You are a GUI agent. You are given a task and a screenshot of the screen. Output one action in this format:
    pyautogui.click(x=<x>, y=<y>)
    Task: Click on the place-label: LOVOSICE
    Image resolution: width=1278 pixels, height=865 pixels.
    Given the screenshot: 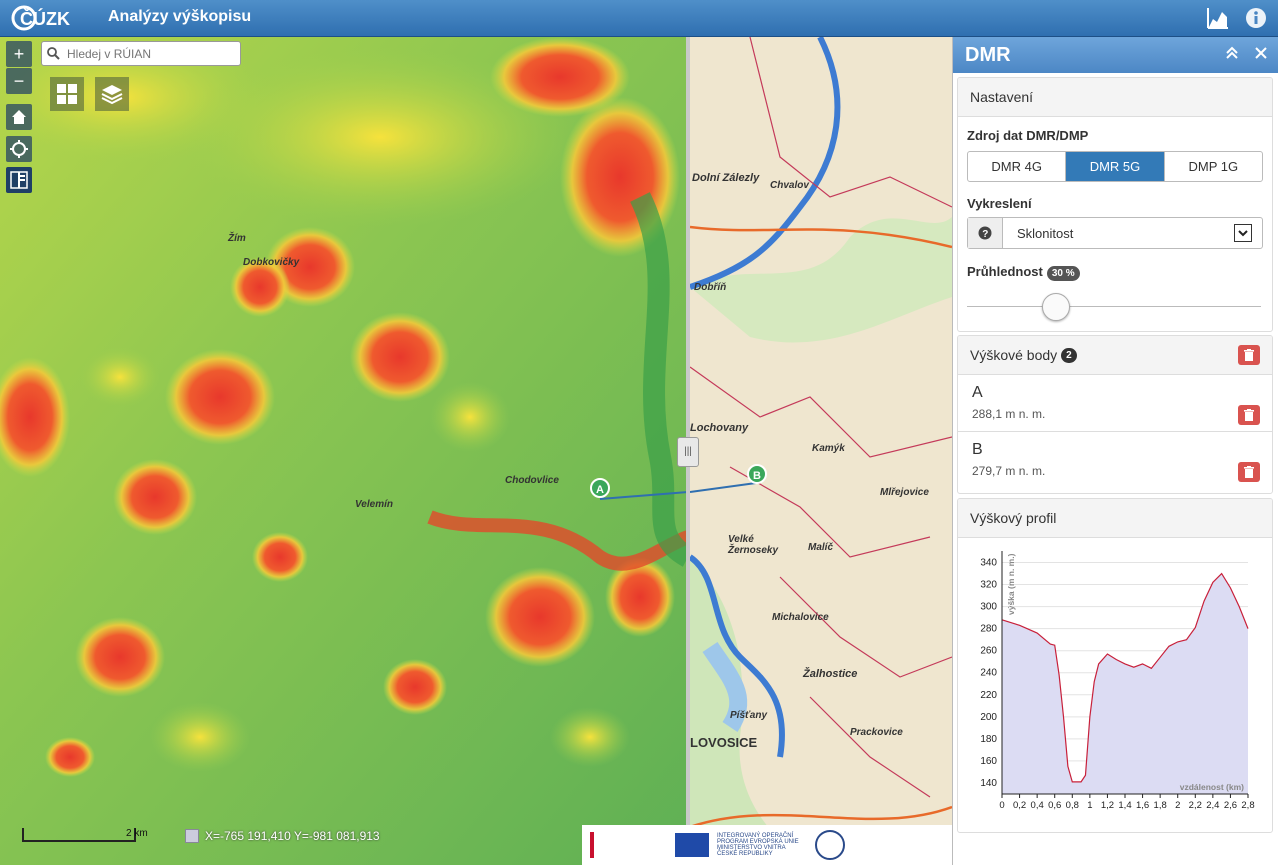 What is the action you would take?
    pyautogui.click(x=724, y=742)
    